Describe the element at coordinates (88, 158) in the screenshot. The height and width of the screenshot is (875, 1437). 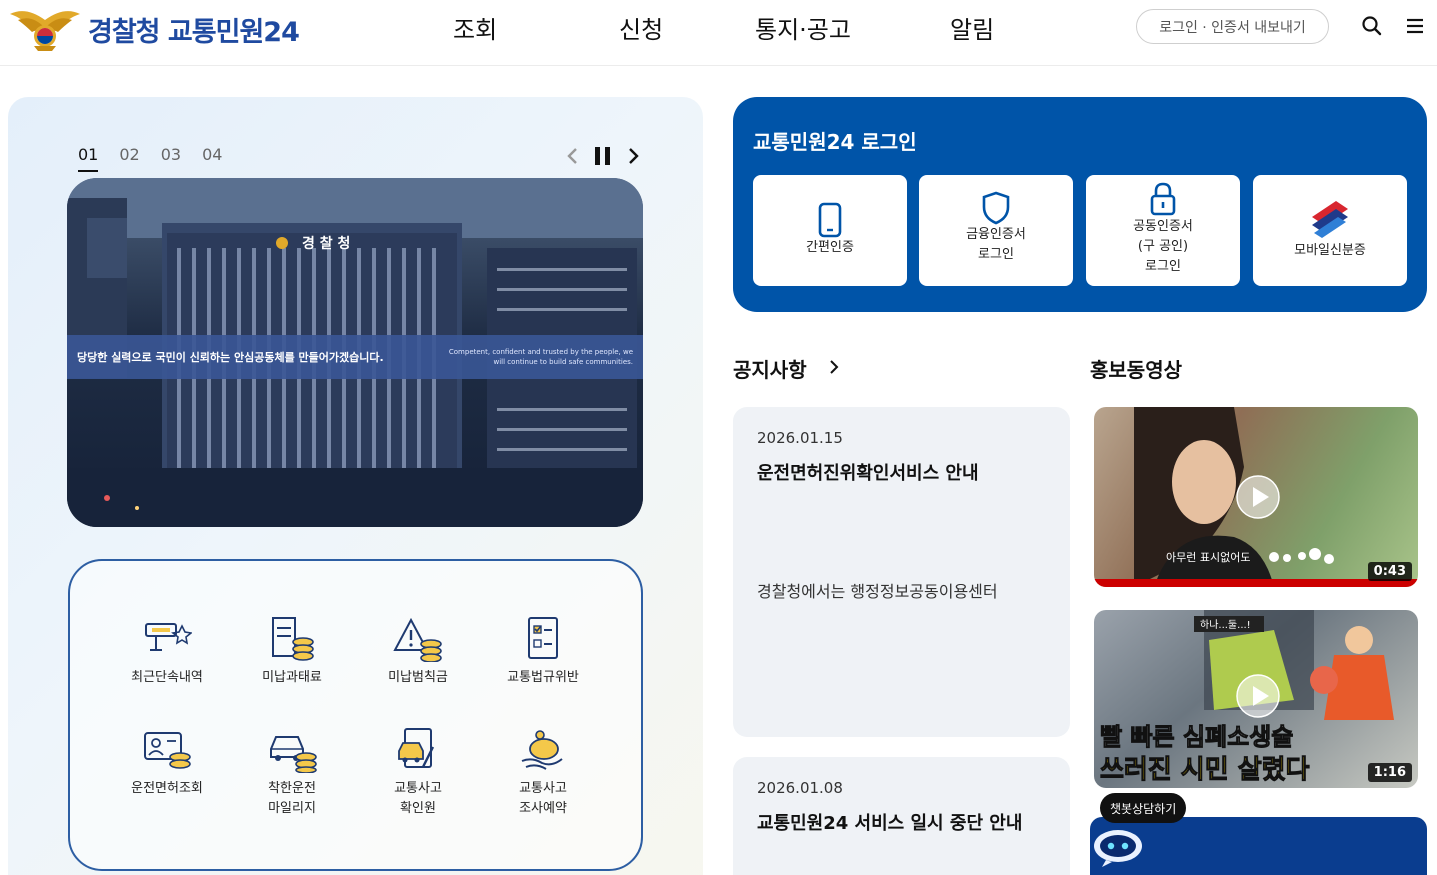
I see `slide-tab-1: 01` at that location.